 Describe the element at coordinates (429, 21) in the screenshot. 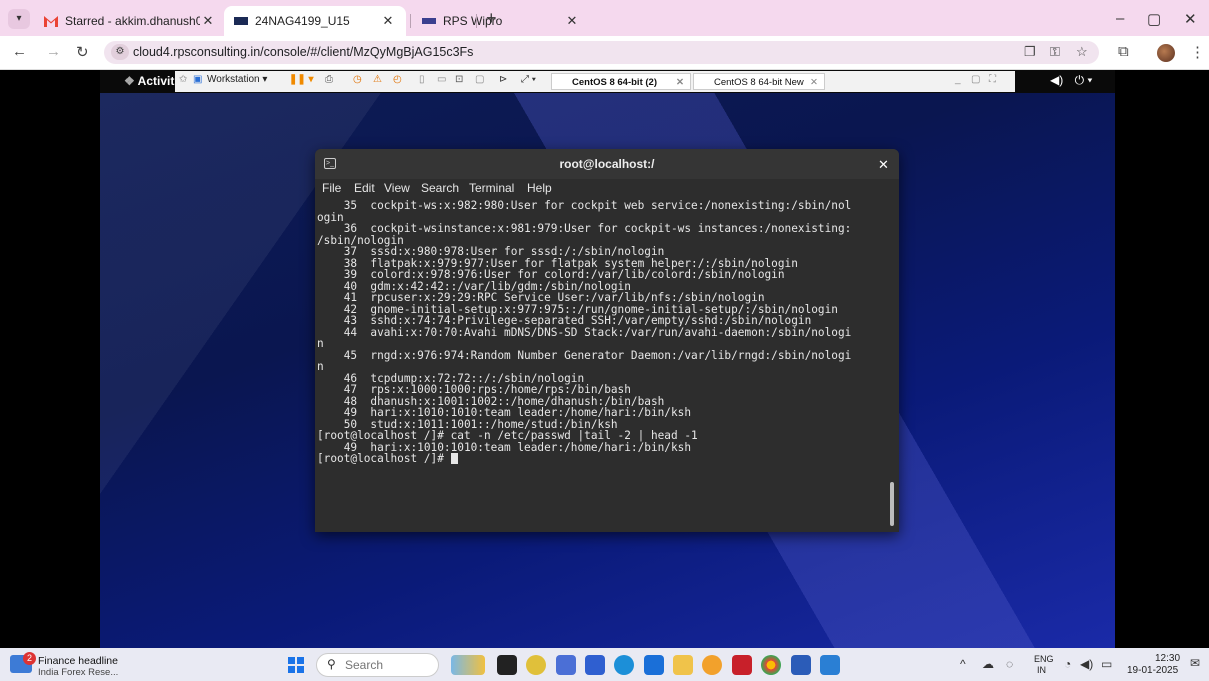

I see `rps-favicon-icon` at that location.